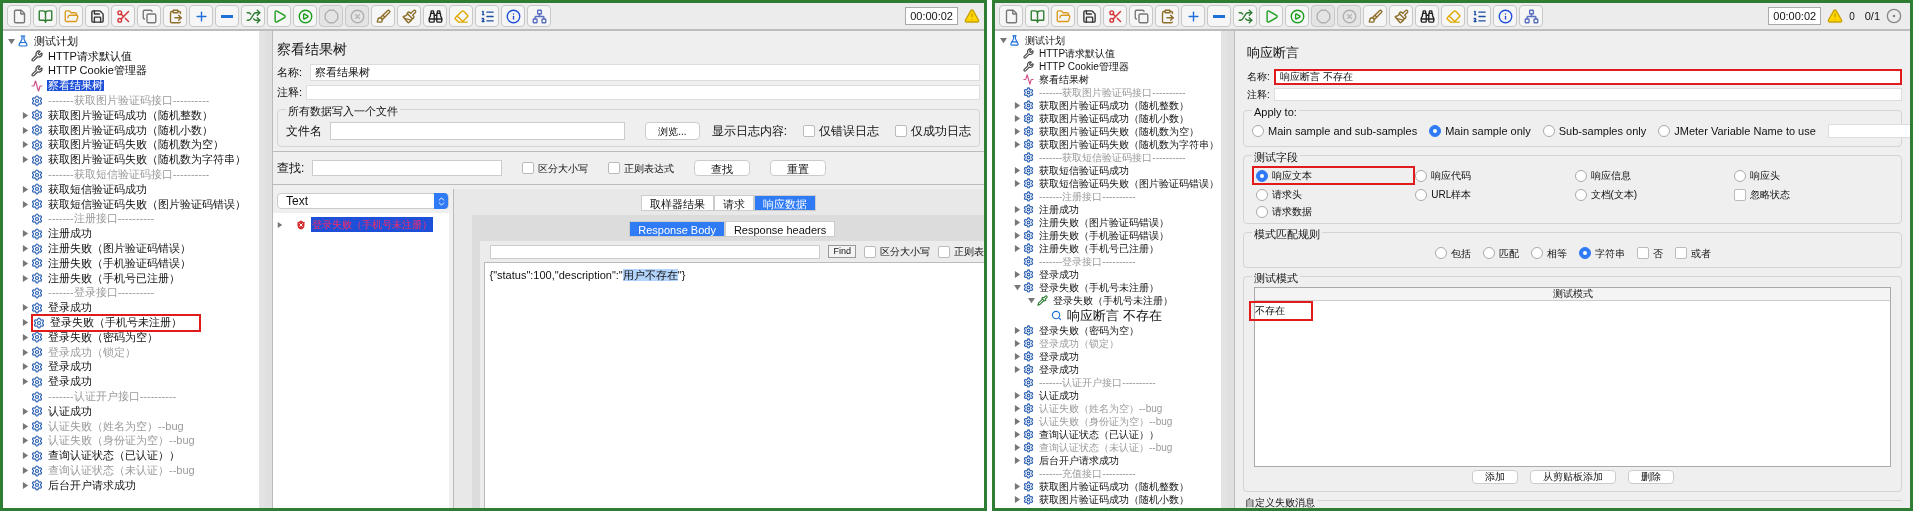 Image resolution: width=1913 pixels, height=511 pixels. I want to click on radio-button: 响应头, so click(1813, 175).